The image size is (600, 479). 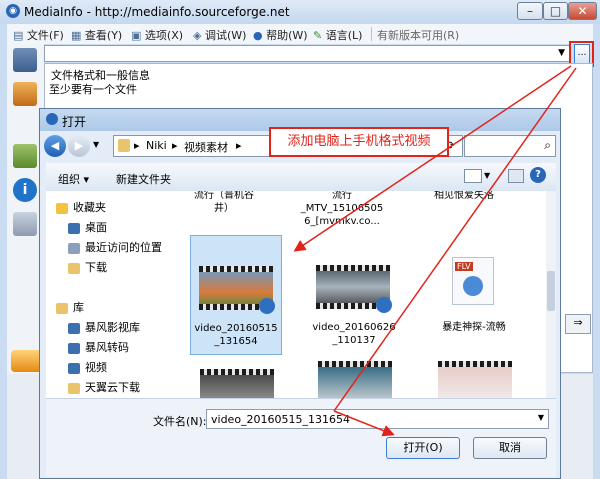 I want to click on arrow-to-open-button, so click(x=364, y=423).